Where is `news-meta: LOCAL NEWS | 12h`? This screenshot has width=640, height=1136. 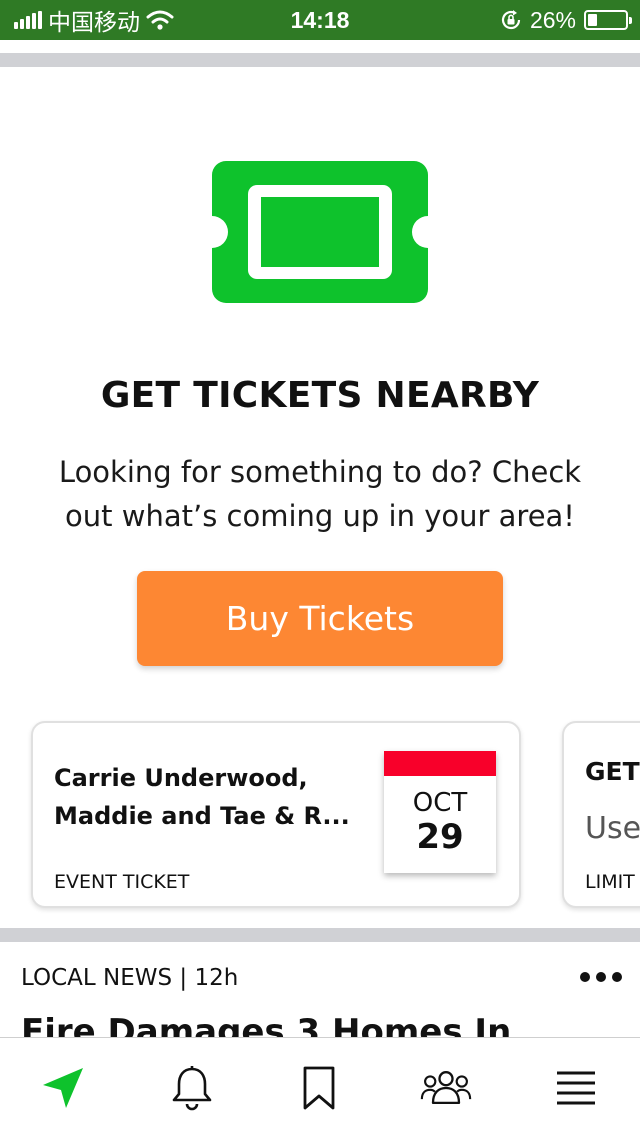 news-meta: LOCAL NEWS | 12h is located at coordinates (130, 978).